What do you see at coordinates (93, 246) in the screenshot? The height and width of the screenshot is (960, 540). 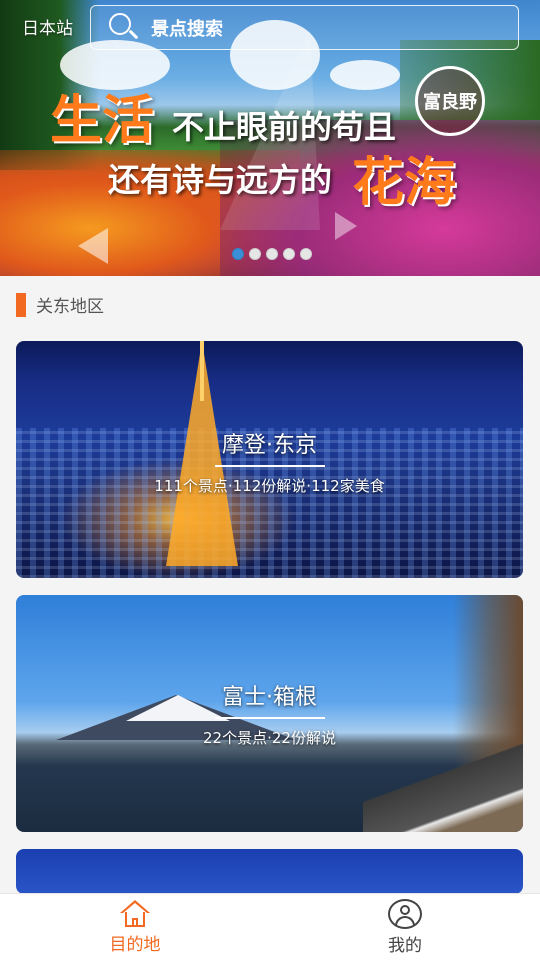 I see `arrow-left-icon` at bounding box center [93, 246].